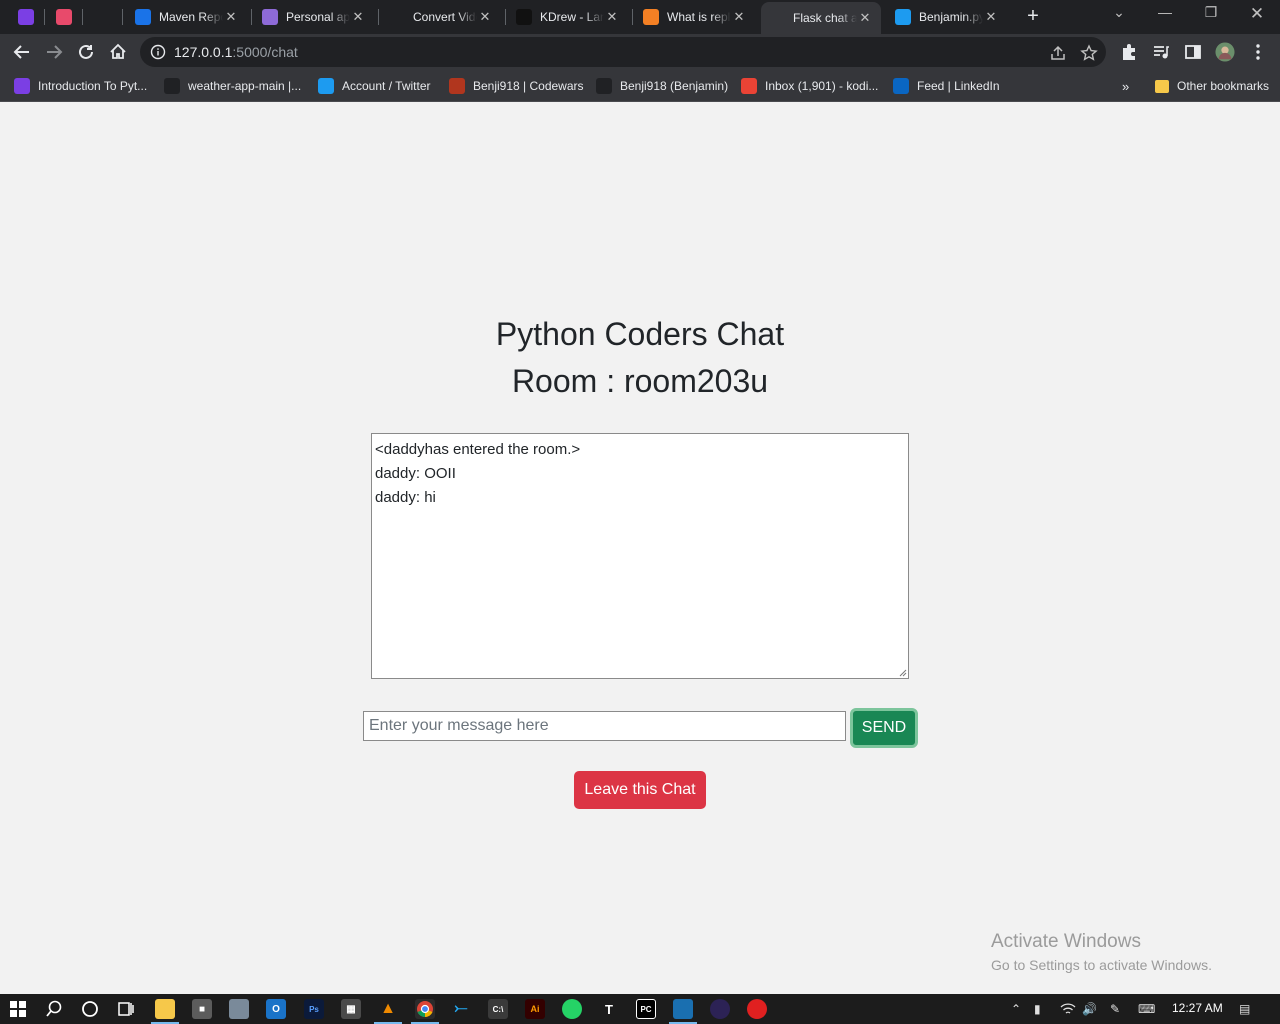 The width and height of the screenshot is (1280, 1024). What do you see at coordinates (1066, 941) in the screenshot?
I see `activate-title: Activate Windows` at bounding box center [1066, 941].